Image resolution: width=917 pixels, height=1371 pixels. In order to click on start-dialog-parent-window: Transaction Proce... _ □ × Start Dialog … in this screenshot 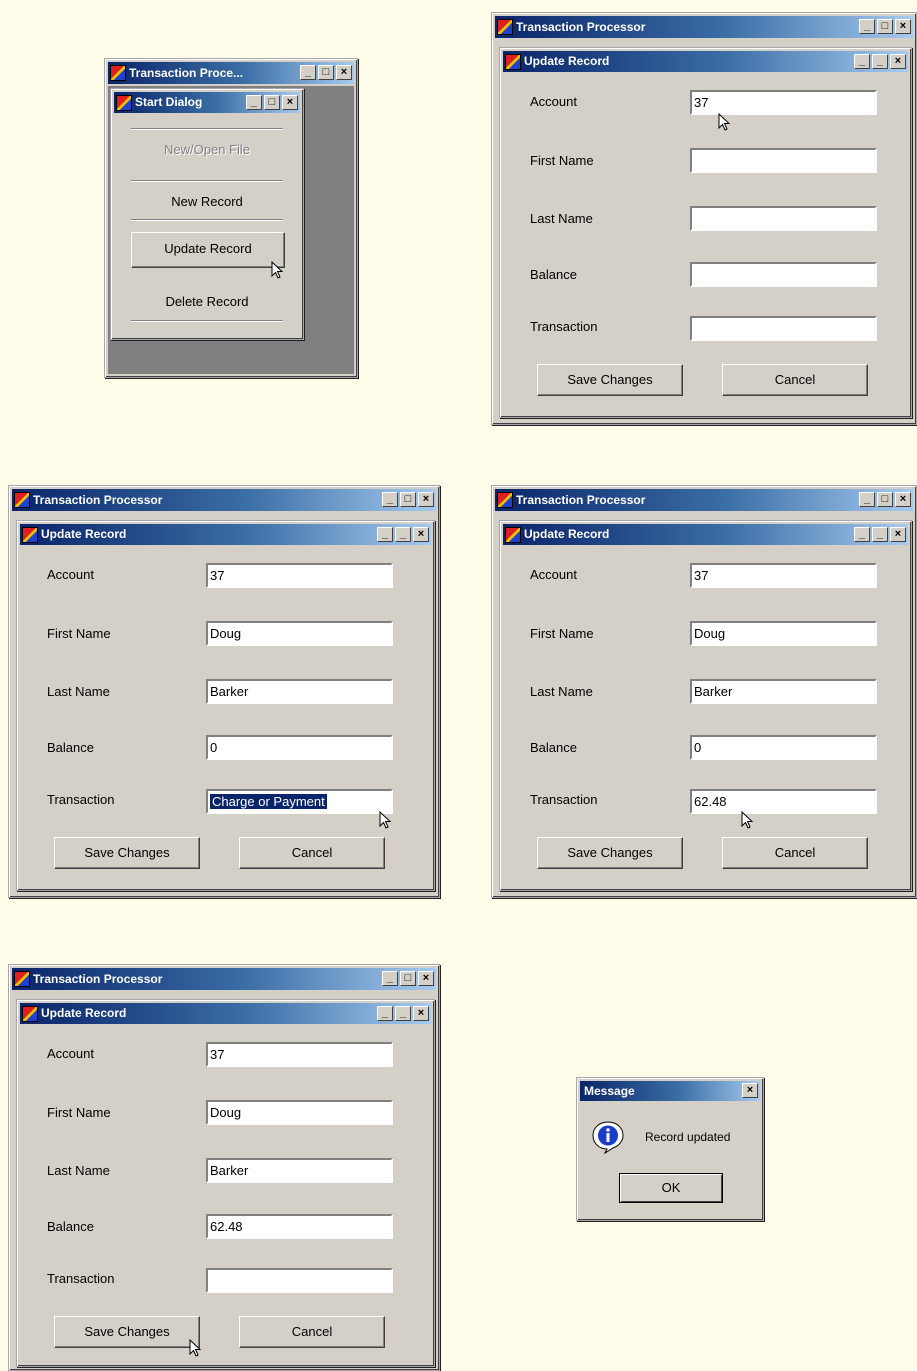, I will do `click(231, 218)`.